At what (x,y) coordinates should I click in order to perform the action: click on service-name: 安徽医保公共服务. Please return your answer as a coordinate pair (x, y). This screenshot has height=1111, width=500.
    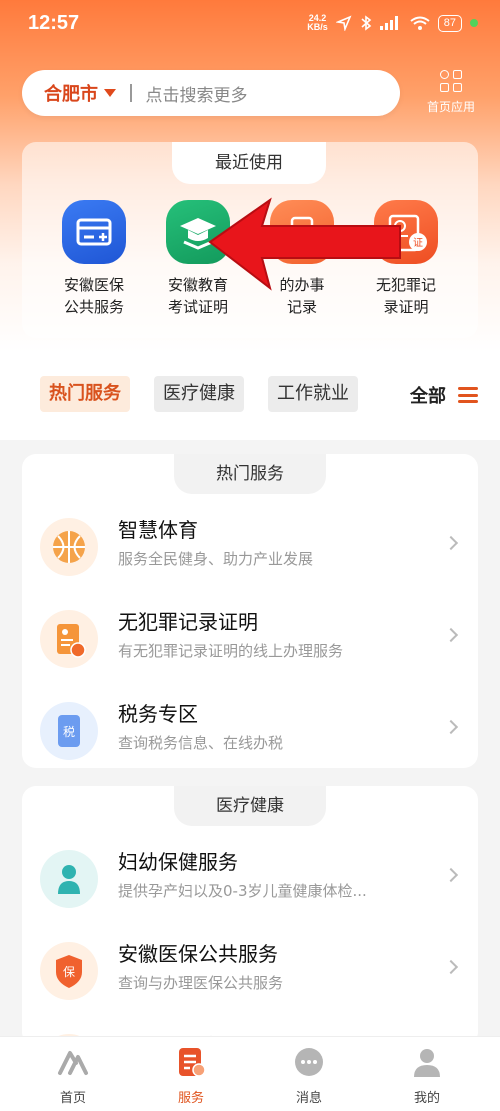
    Looking at the image, I should click on (198, 954).